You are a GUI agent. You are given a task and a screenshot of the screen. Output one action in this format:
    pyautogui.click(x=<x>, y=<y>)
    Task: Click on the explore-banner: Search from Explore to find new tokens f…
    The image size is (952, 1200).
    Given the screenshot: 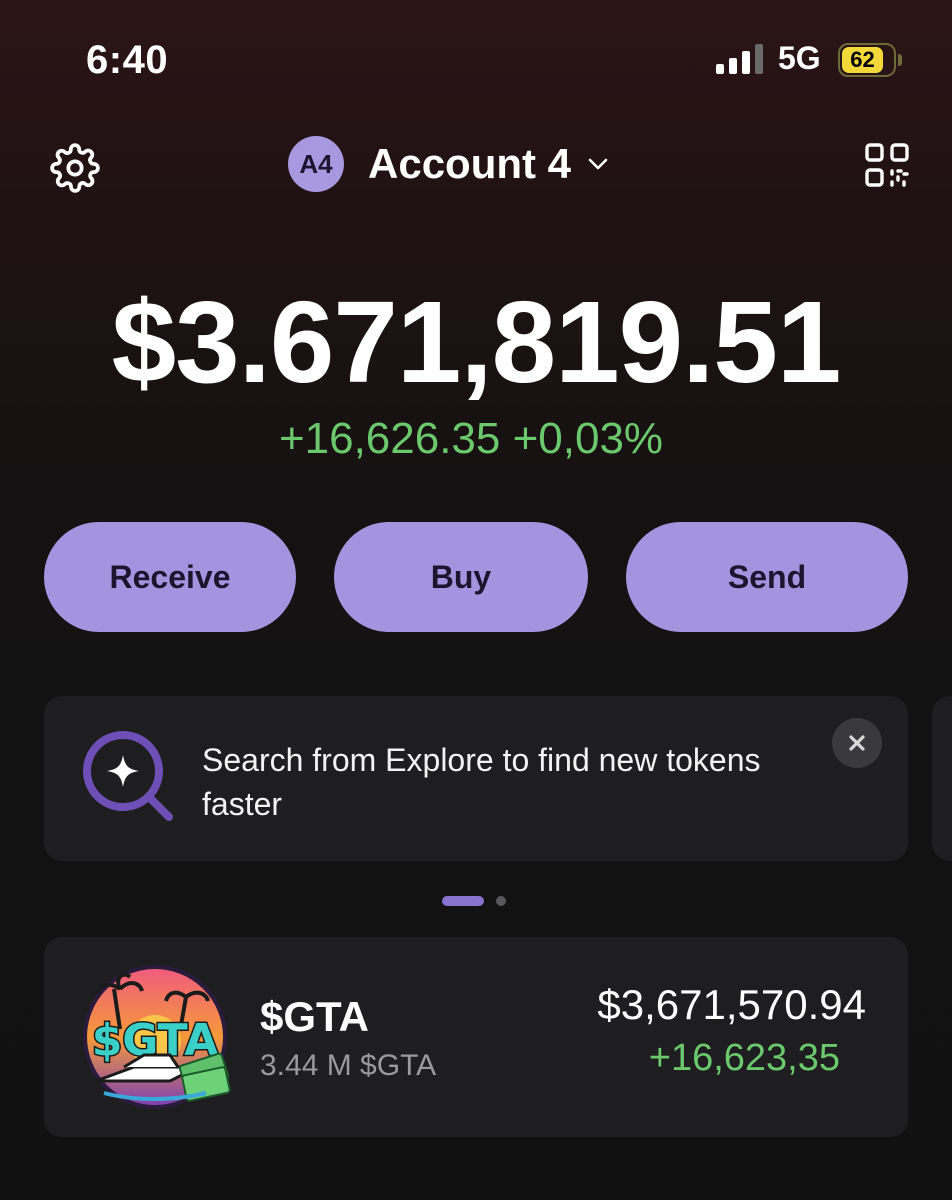 What is the action you would take?
    pyautogui.click(x=476, y=778)
    